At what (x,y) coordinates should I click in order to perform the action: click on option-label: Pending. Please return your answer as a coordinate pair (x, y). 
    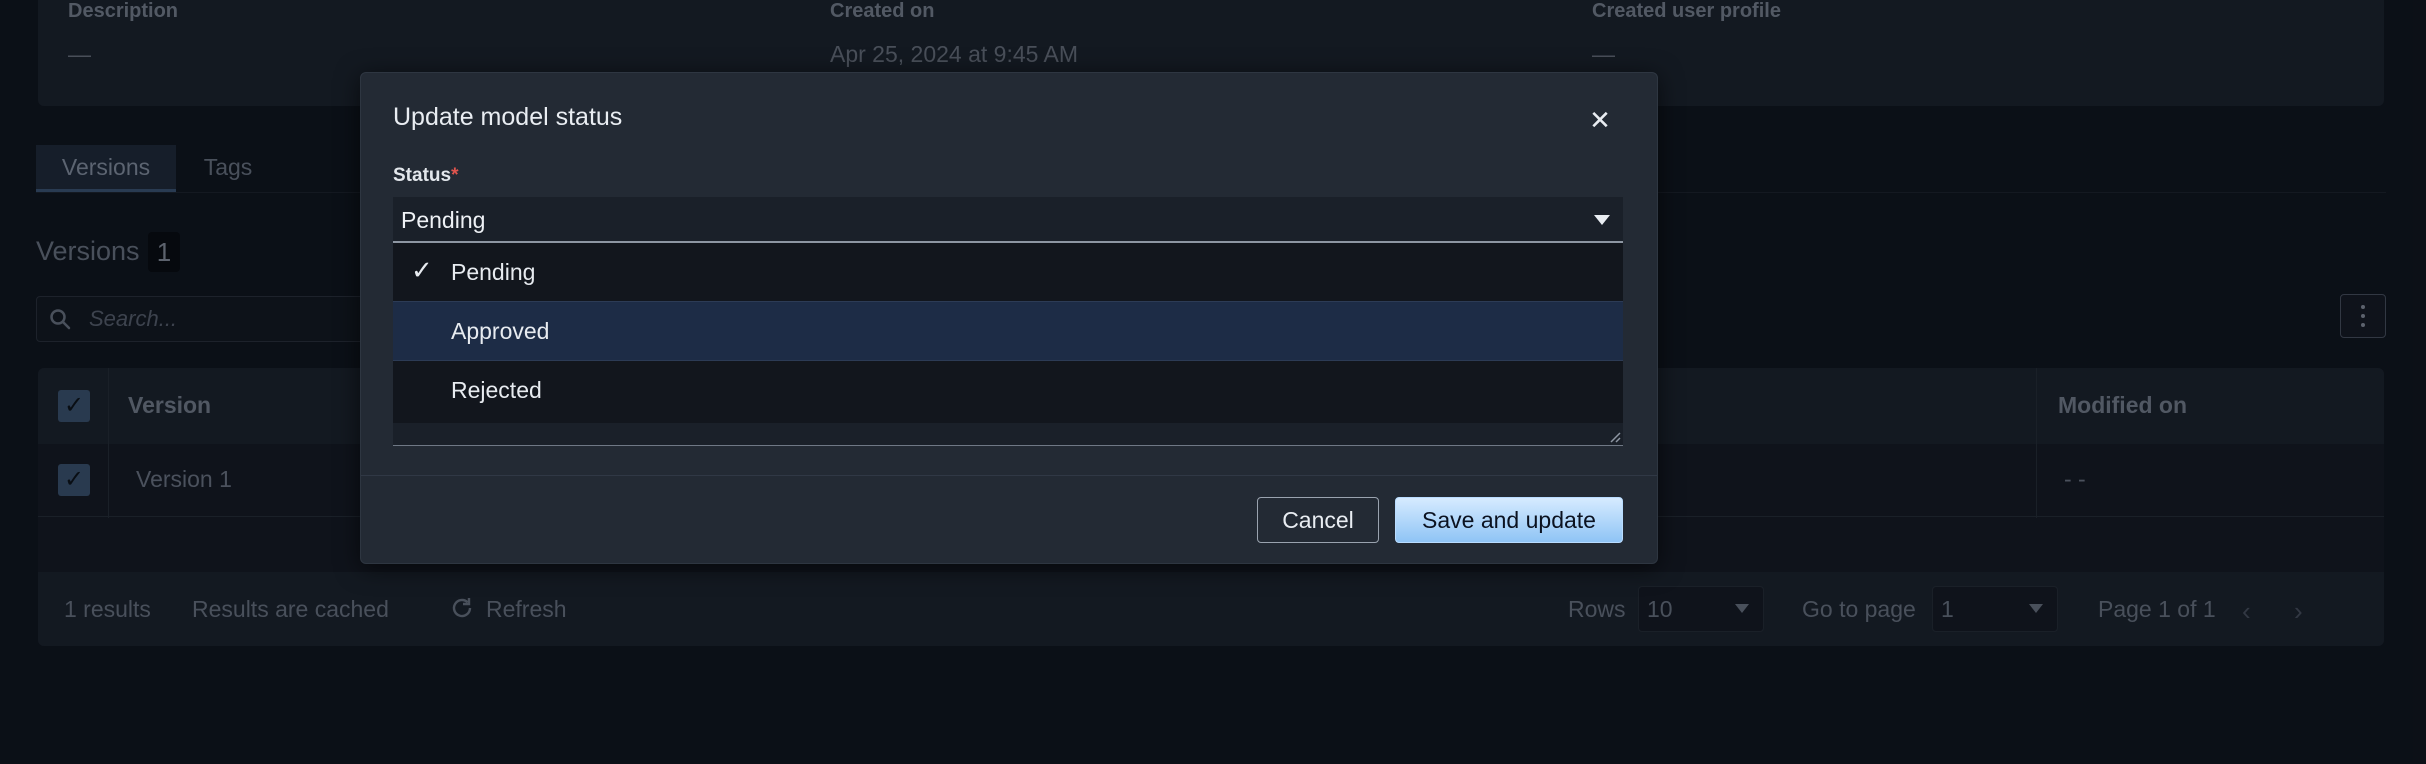
    Looking at the image, I should click on (493, 272).